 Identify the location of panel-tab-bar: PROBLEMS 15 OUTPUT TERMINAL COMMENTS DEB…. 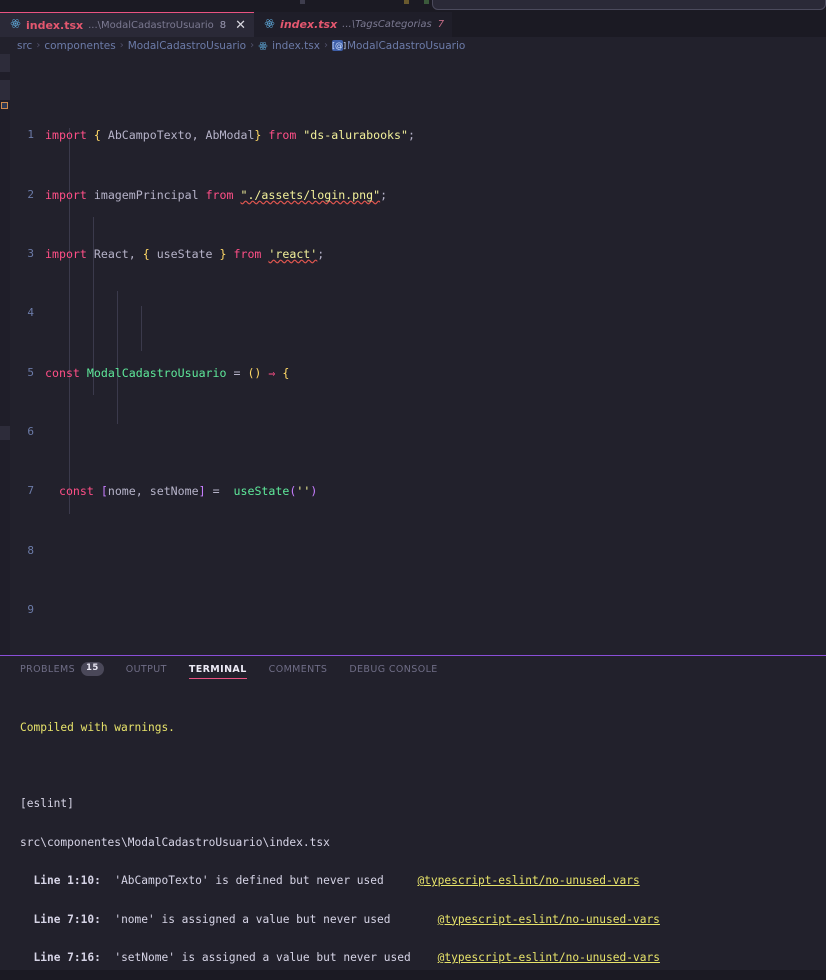
(413, 669).